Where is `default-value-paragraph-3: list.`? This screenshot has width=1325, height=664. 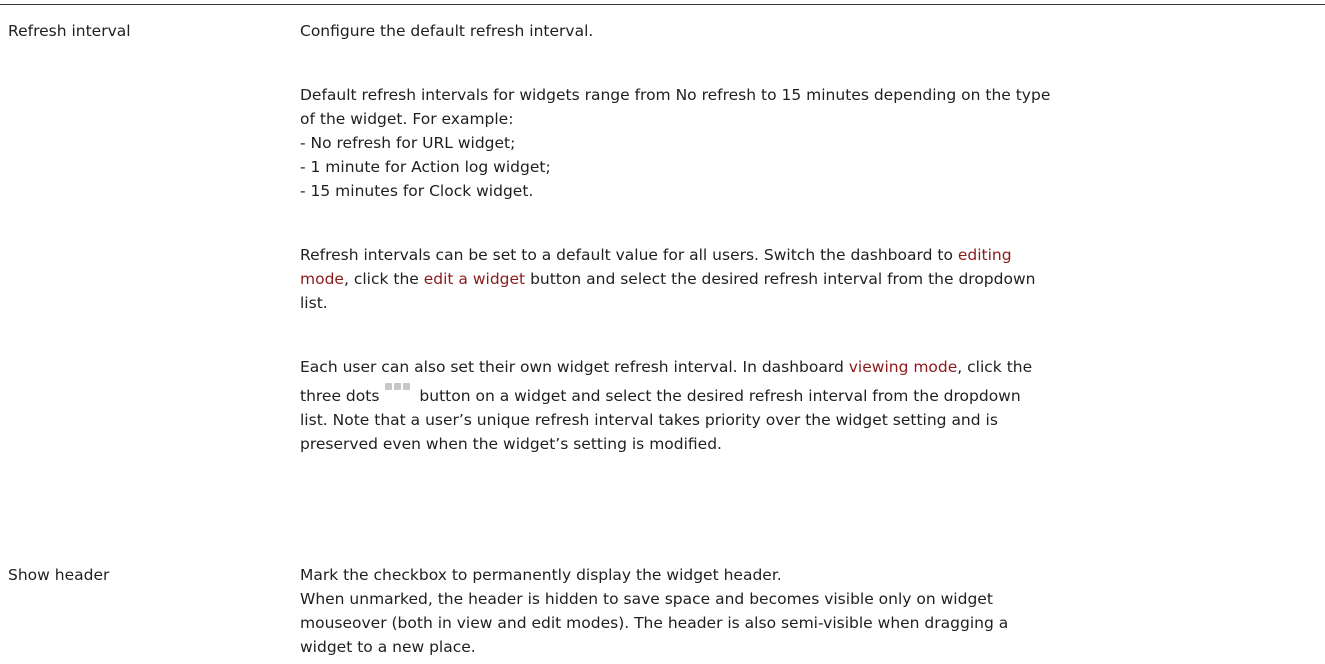
default-value-paragraph-3: list. is located at coordinates (314, 303).